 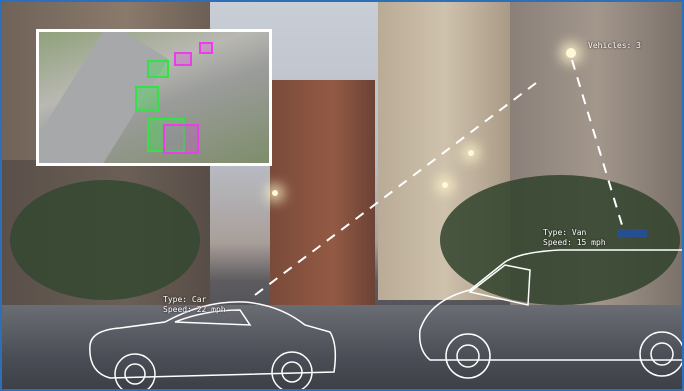 I want to click on camera-feed-inset, so click(x=154, y=97).